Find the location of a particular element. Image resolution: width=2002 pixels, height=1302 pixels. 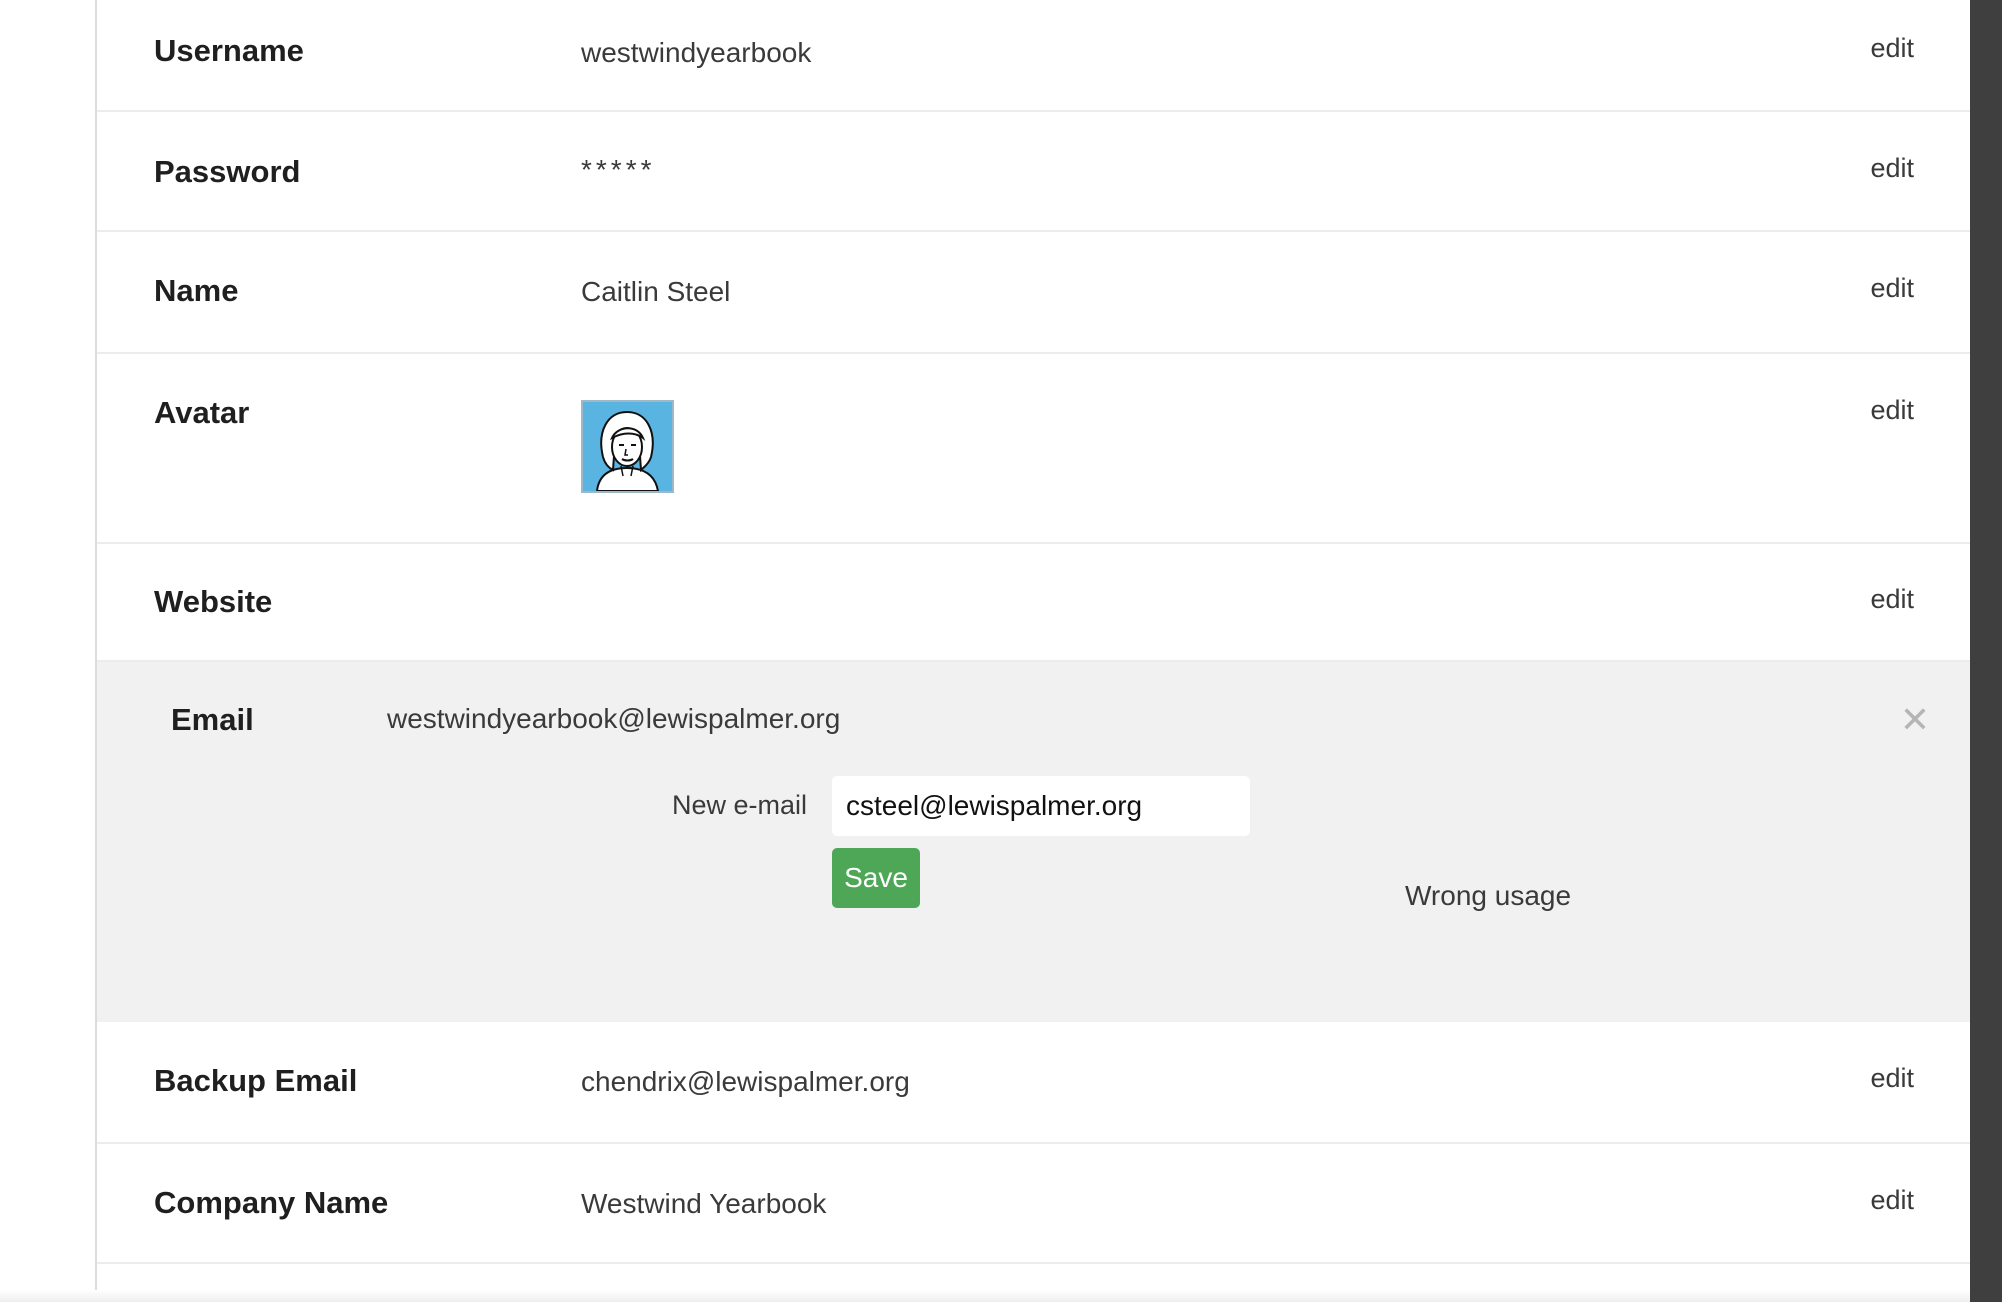

backup-email-label: Backup Email is located at coordinates (256, 1080).